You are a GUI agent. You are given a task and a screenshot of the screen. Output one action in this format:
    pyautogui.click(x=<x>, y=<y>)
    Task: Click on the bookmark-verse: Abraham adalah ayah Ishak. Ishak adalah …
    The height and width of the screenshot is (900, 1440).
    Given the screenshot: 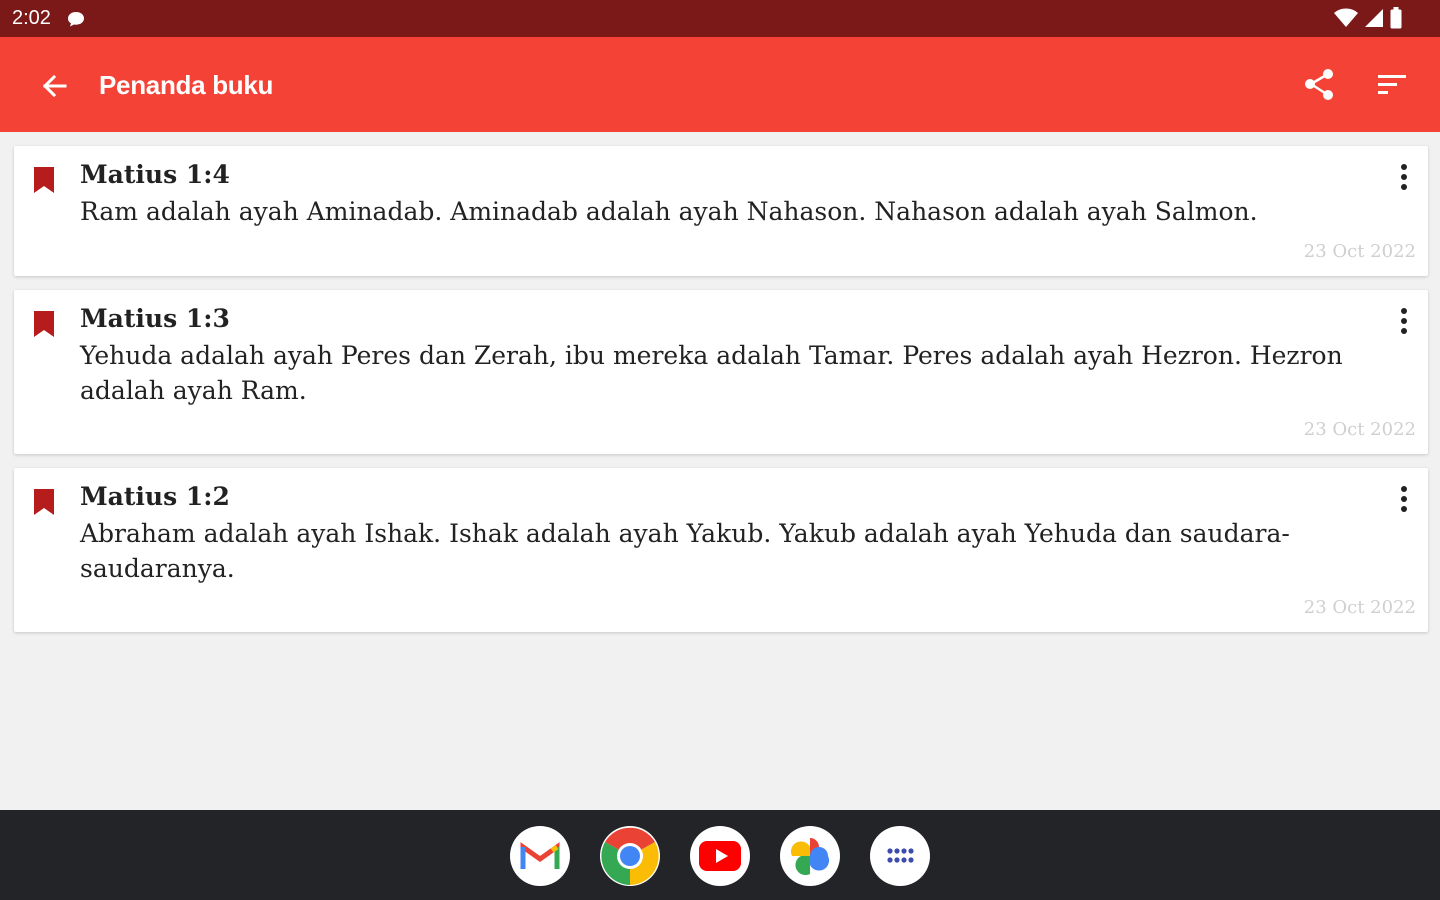 What is the action you would take?
    pyautogui.click(x=685, y=551)
    